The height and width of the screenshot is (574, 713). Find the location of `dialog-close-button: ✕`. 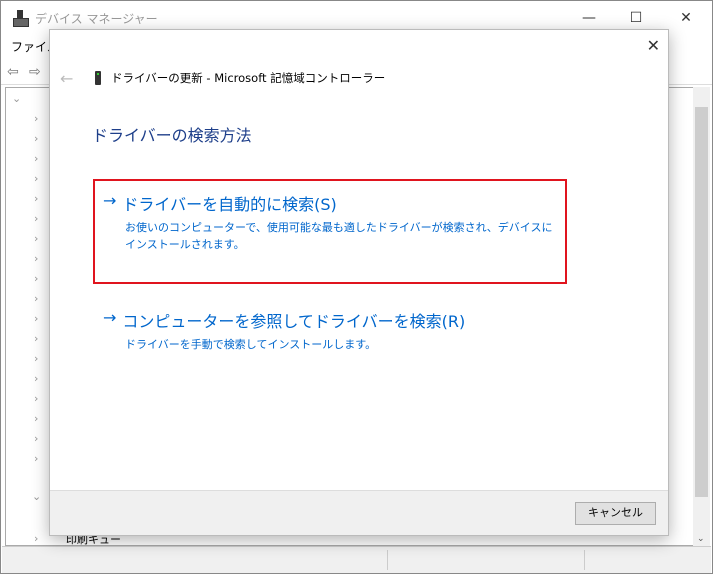

dialog-close-button: ✕ is located at coordinates (653, 45).